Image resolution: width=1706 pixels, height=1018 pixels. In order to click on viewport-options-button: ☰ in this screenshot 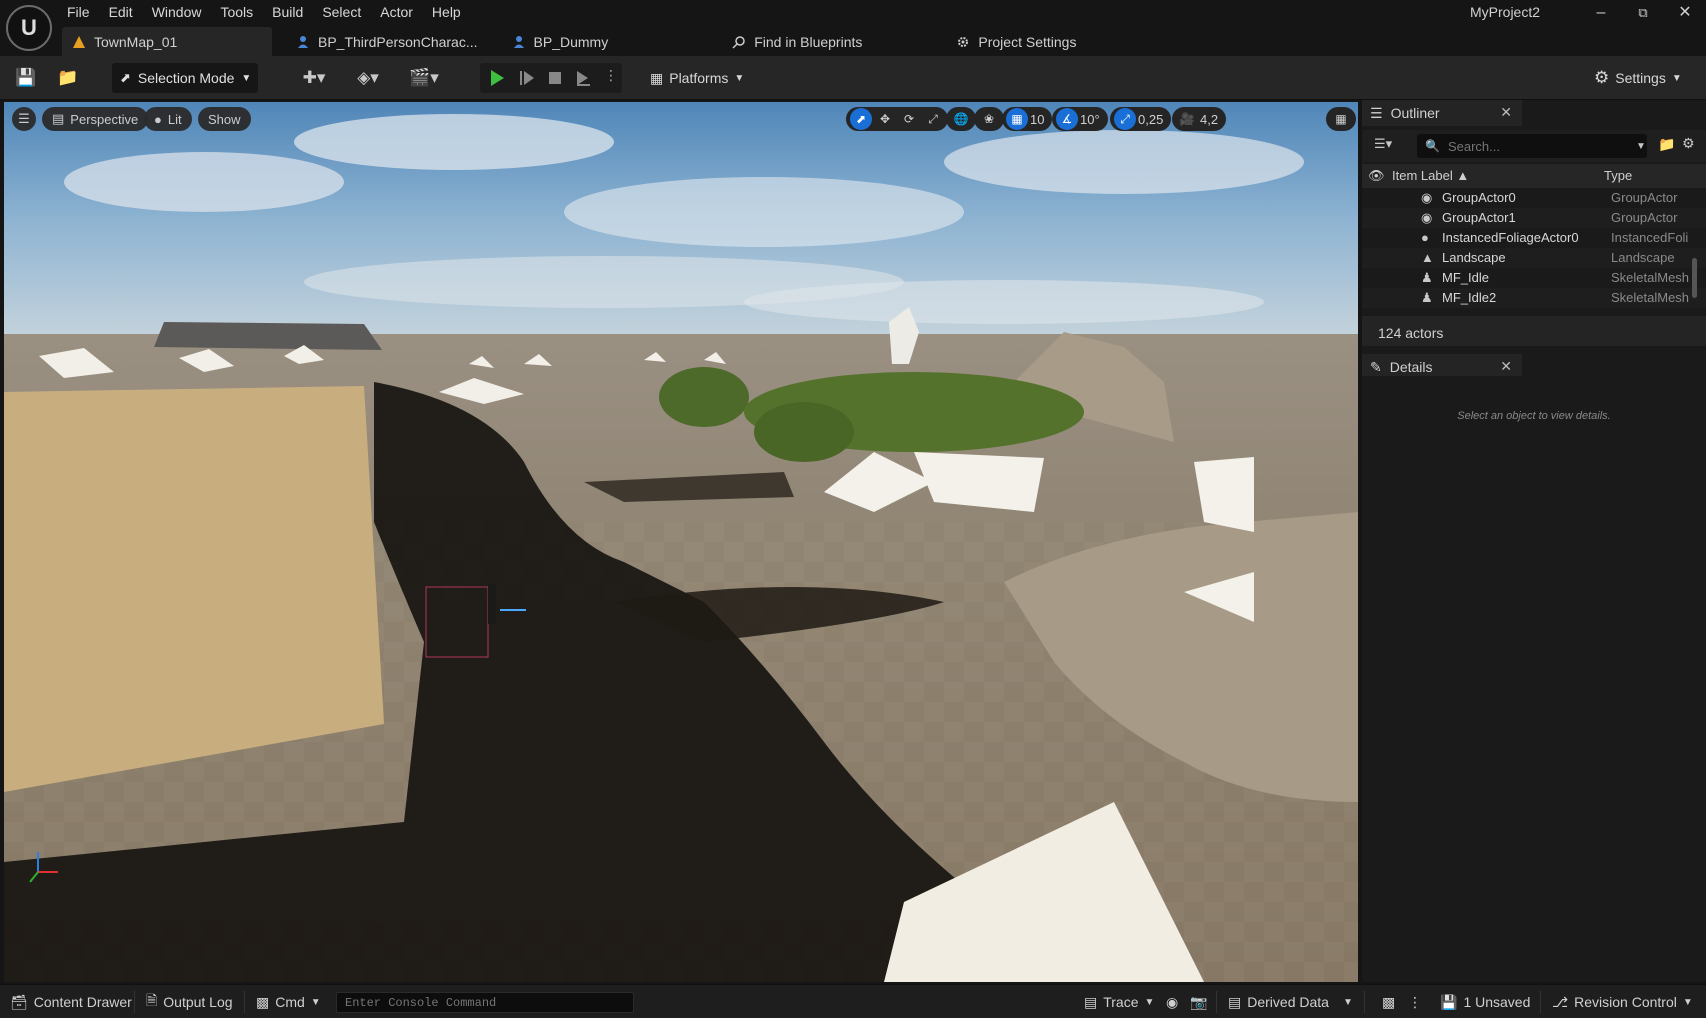, I will do `click(24, 119)`.